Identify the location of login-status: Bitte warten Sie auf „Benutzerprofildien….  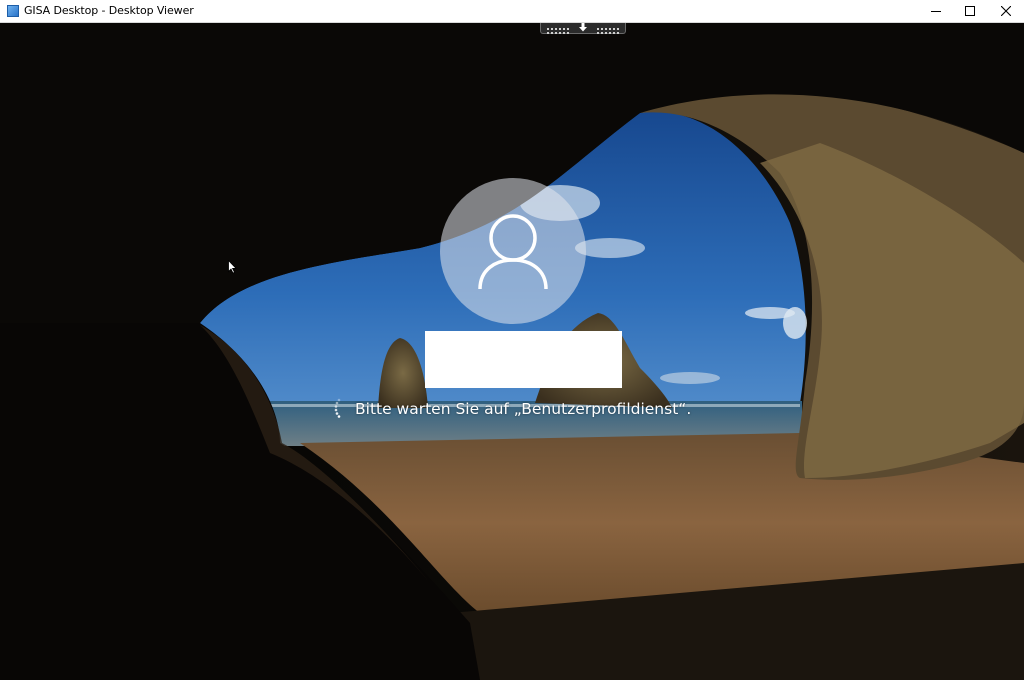
(511, 409).